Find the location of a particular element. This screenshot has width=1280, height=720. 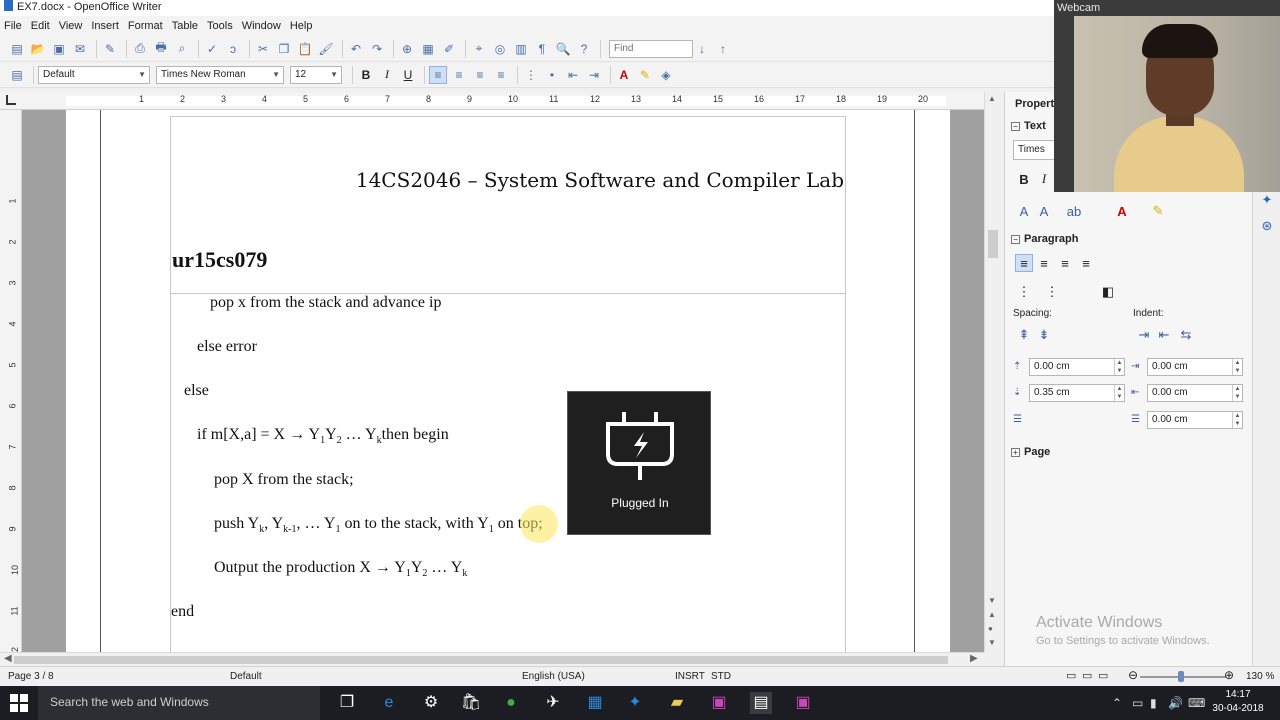

page-section-header: + Page is located at coordinates (1030, 452).